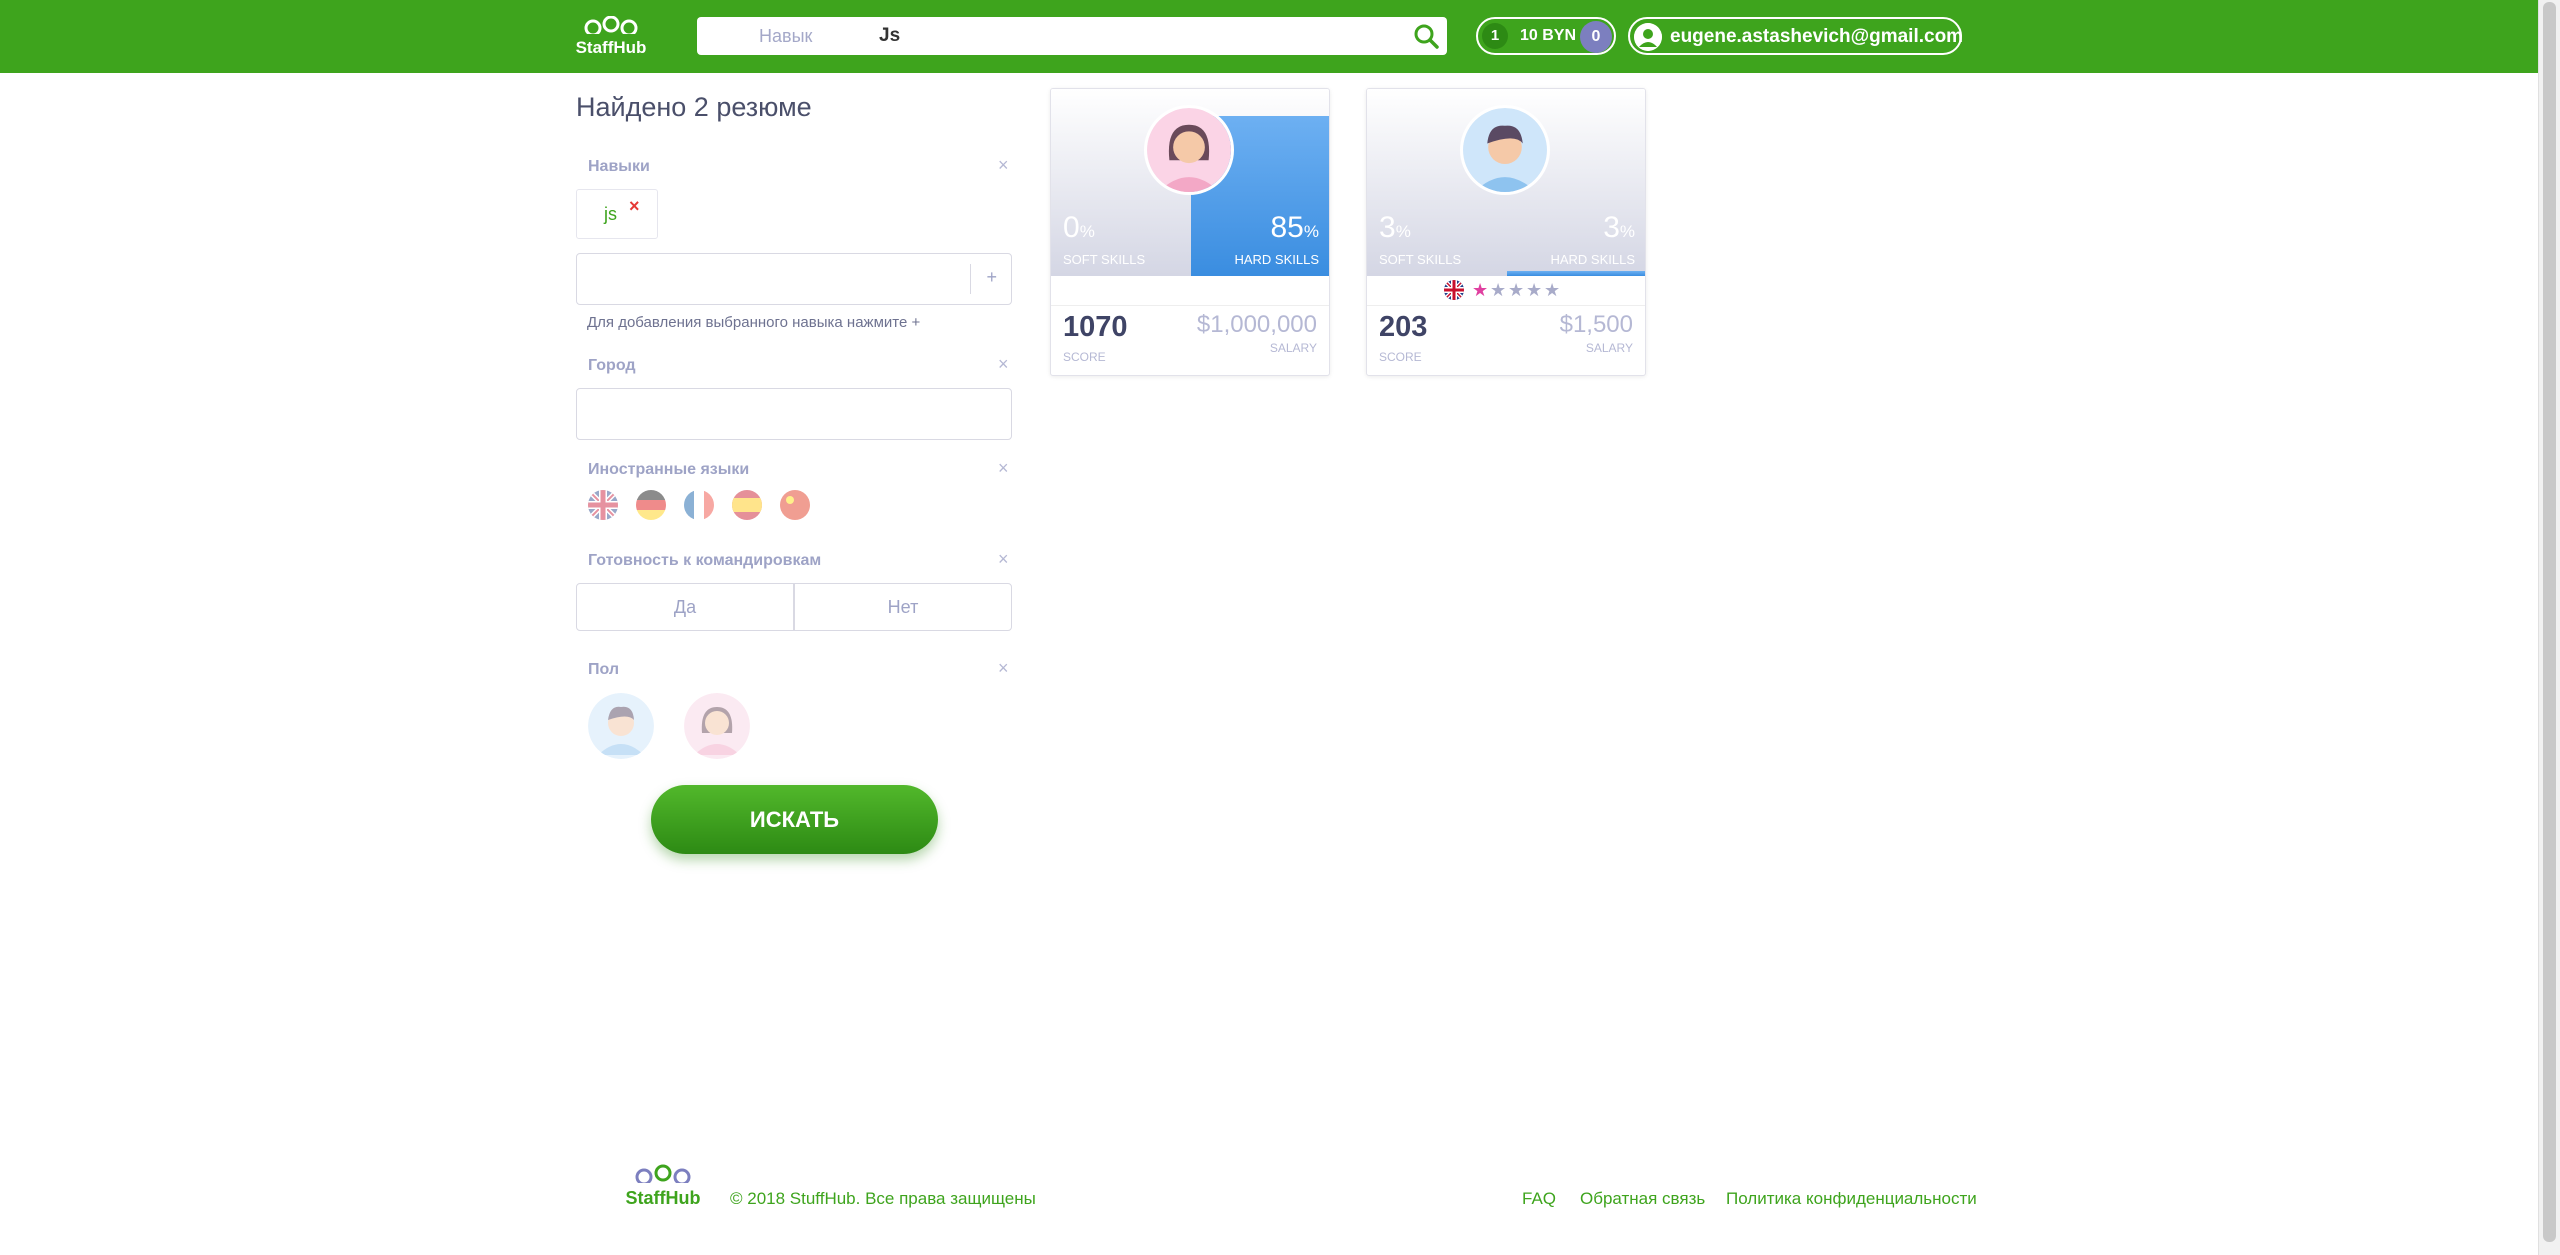  I want to click on skills-panel: 3% 3% SOFT SKILLS HARD SKILLS, so click(1506, 182).